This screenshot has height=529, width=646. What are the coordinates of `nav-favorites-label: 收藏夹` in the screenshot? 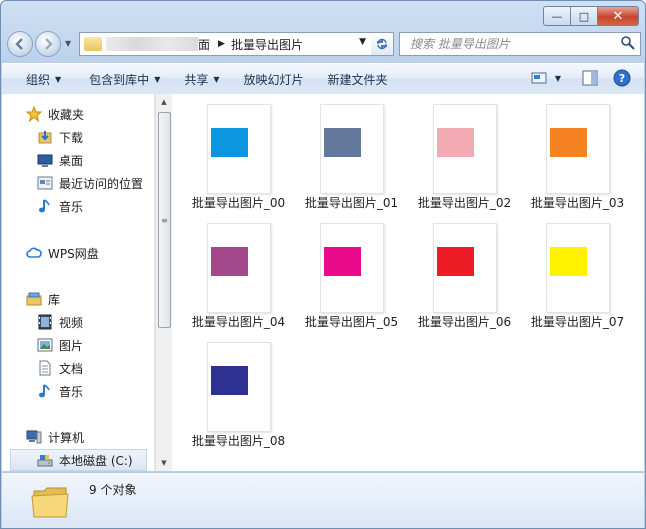 It's located at (66, 114).